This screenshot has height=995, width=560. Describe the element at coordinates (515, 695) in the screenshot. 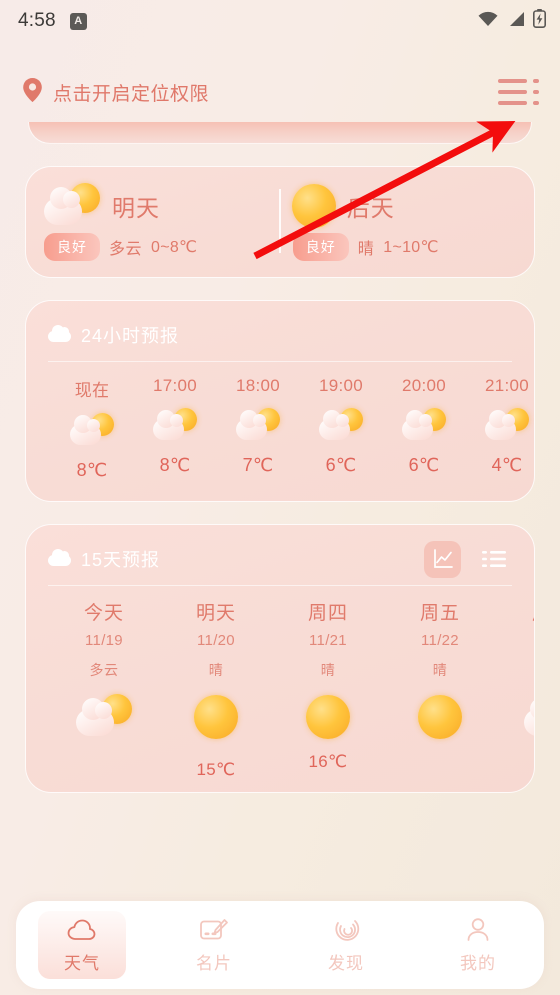

I see `day-item: 周六 11 多` at that location.